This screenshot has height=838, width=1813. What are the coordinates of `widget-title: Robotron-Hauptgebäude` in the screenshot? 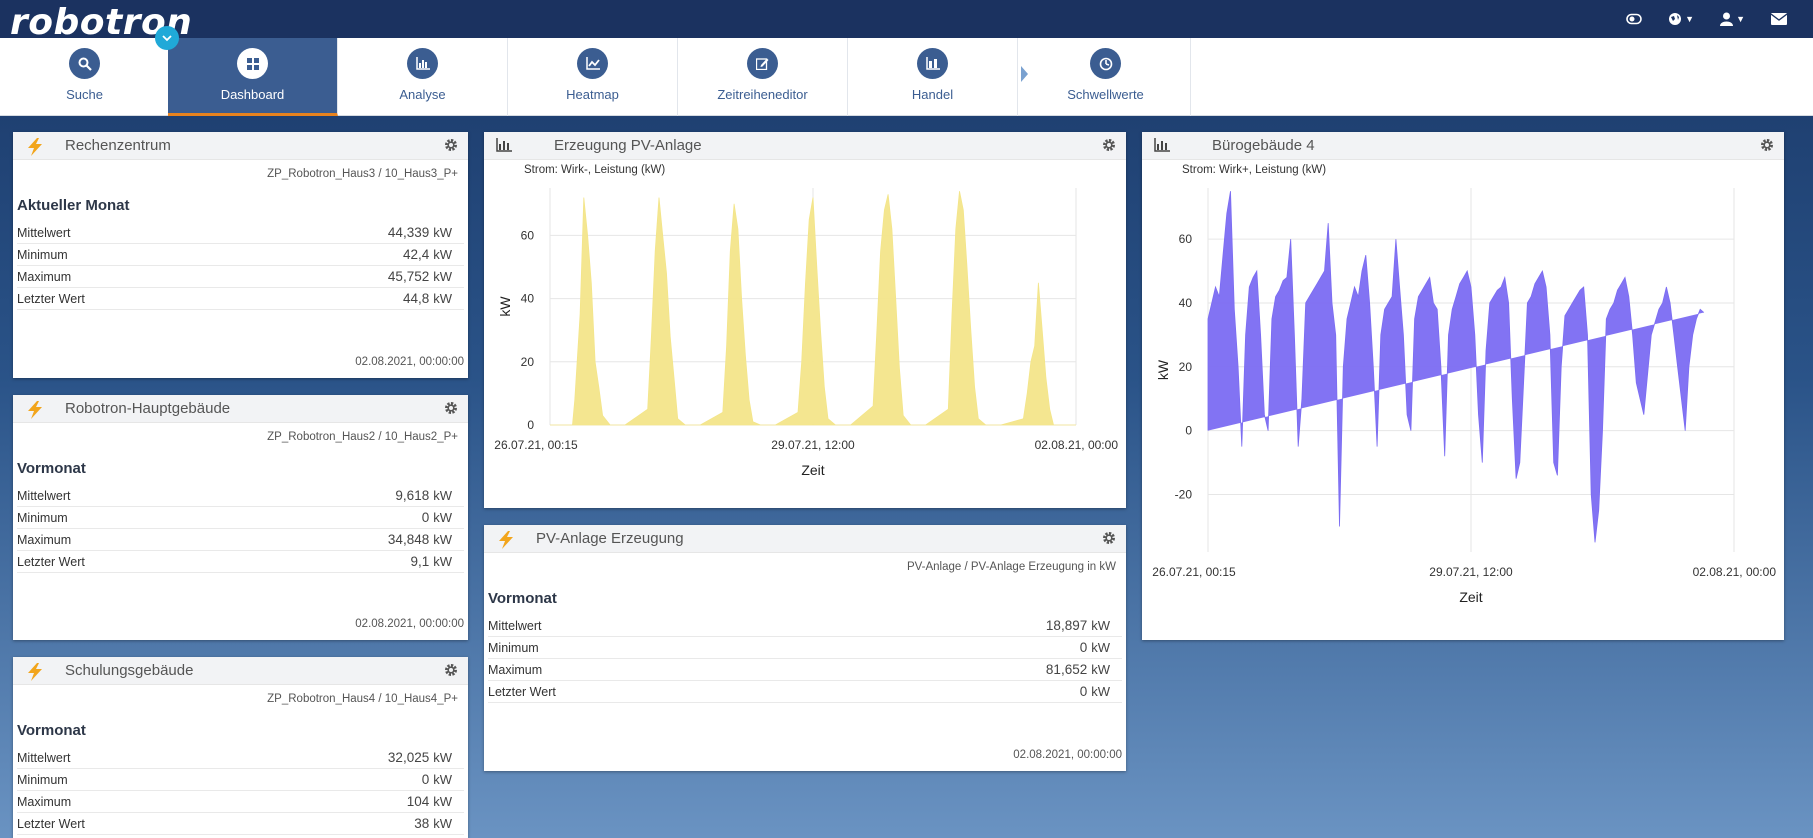 It's located at (148, 408).